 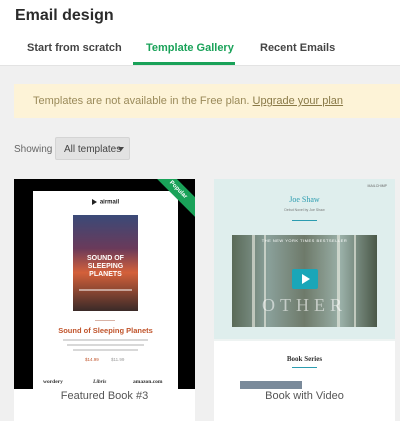 I want to click on tab-template-gallery: Template Gallery, so click(x=190, y=48).